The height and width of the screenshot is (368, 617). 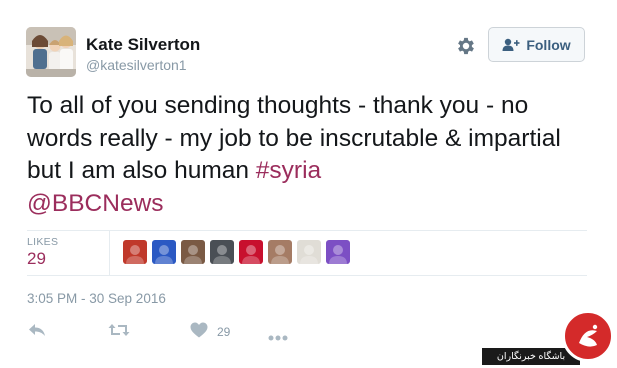 What do you see at coordinates (278, 337) in the screenshot?
I see `more-dots-icon` at bounding box center [278, 337].